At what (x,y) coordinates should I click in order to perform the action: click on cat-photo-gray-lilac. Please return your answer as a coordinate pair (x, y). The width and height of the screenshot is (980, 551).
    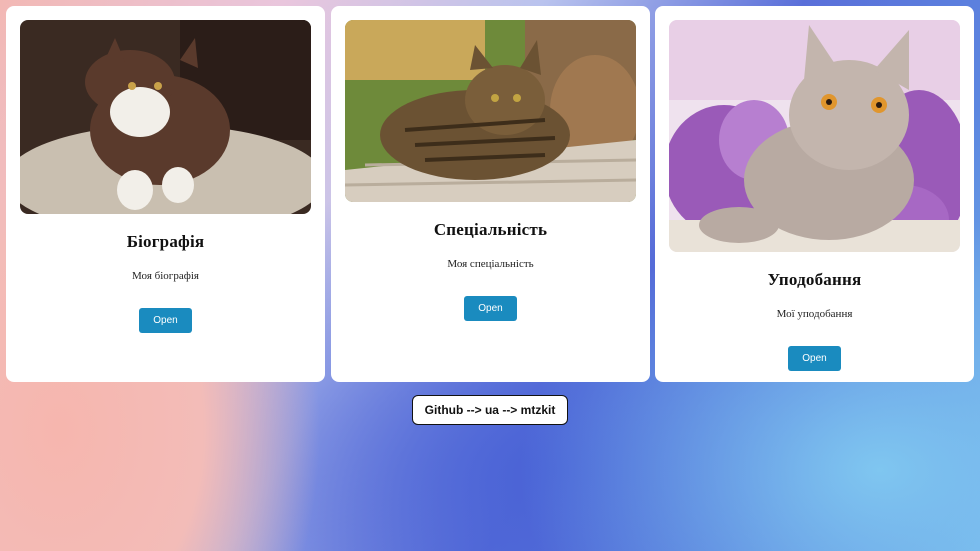
    Looking at the image, I should click on (814, 136).